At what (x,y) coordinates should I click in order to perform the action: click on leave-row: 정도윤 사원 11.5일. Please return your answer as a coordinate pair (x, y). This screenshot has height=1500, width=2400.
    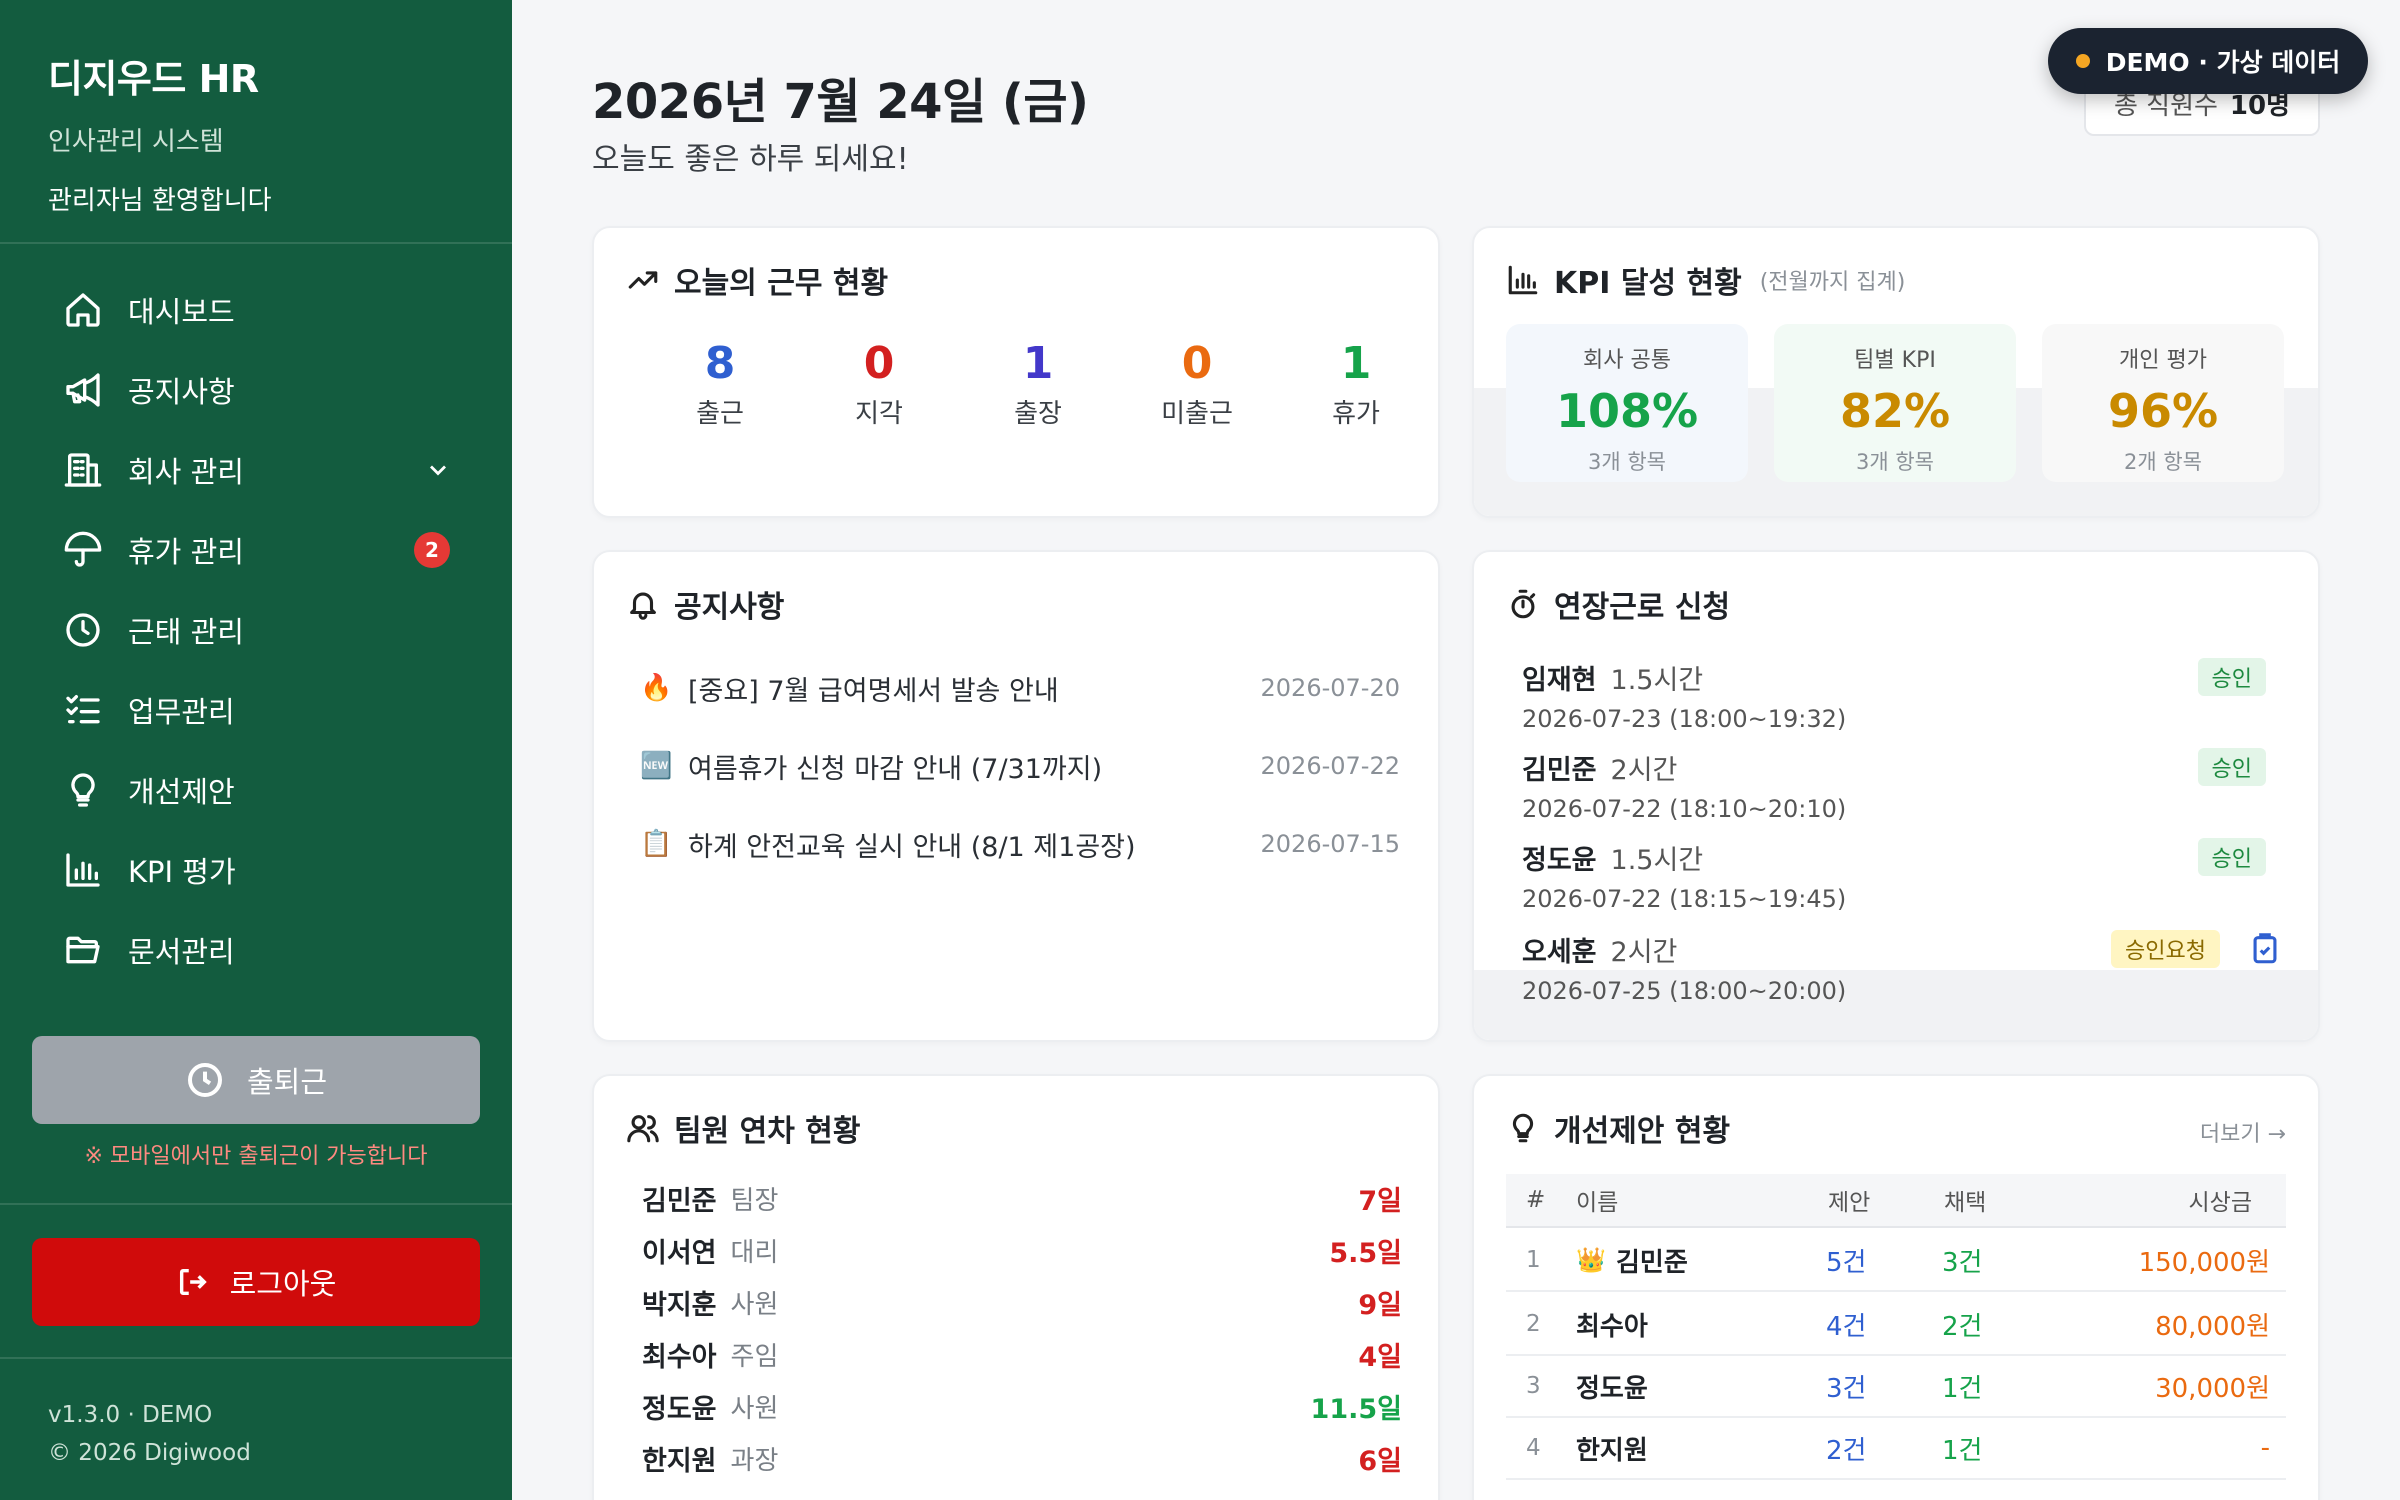
    Looking at the image, I should click on (1022, 1406).